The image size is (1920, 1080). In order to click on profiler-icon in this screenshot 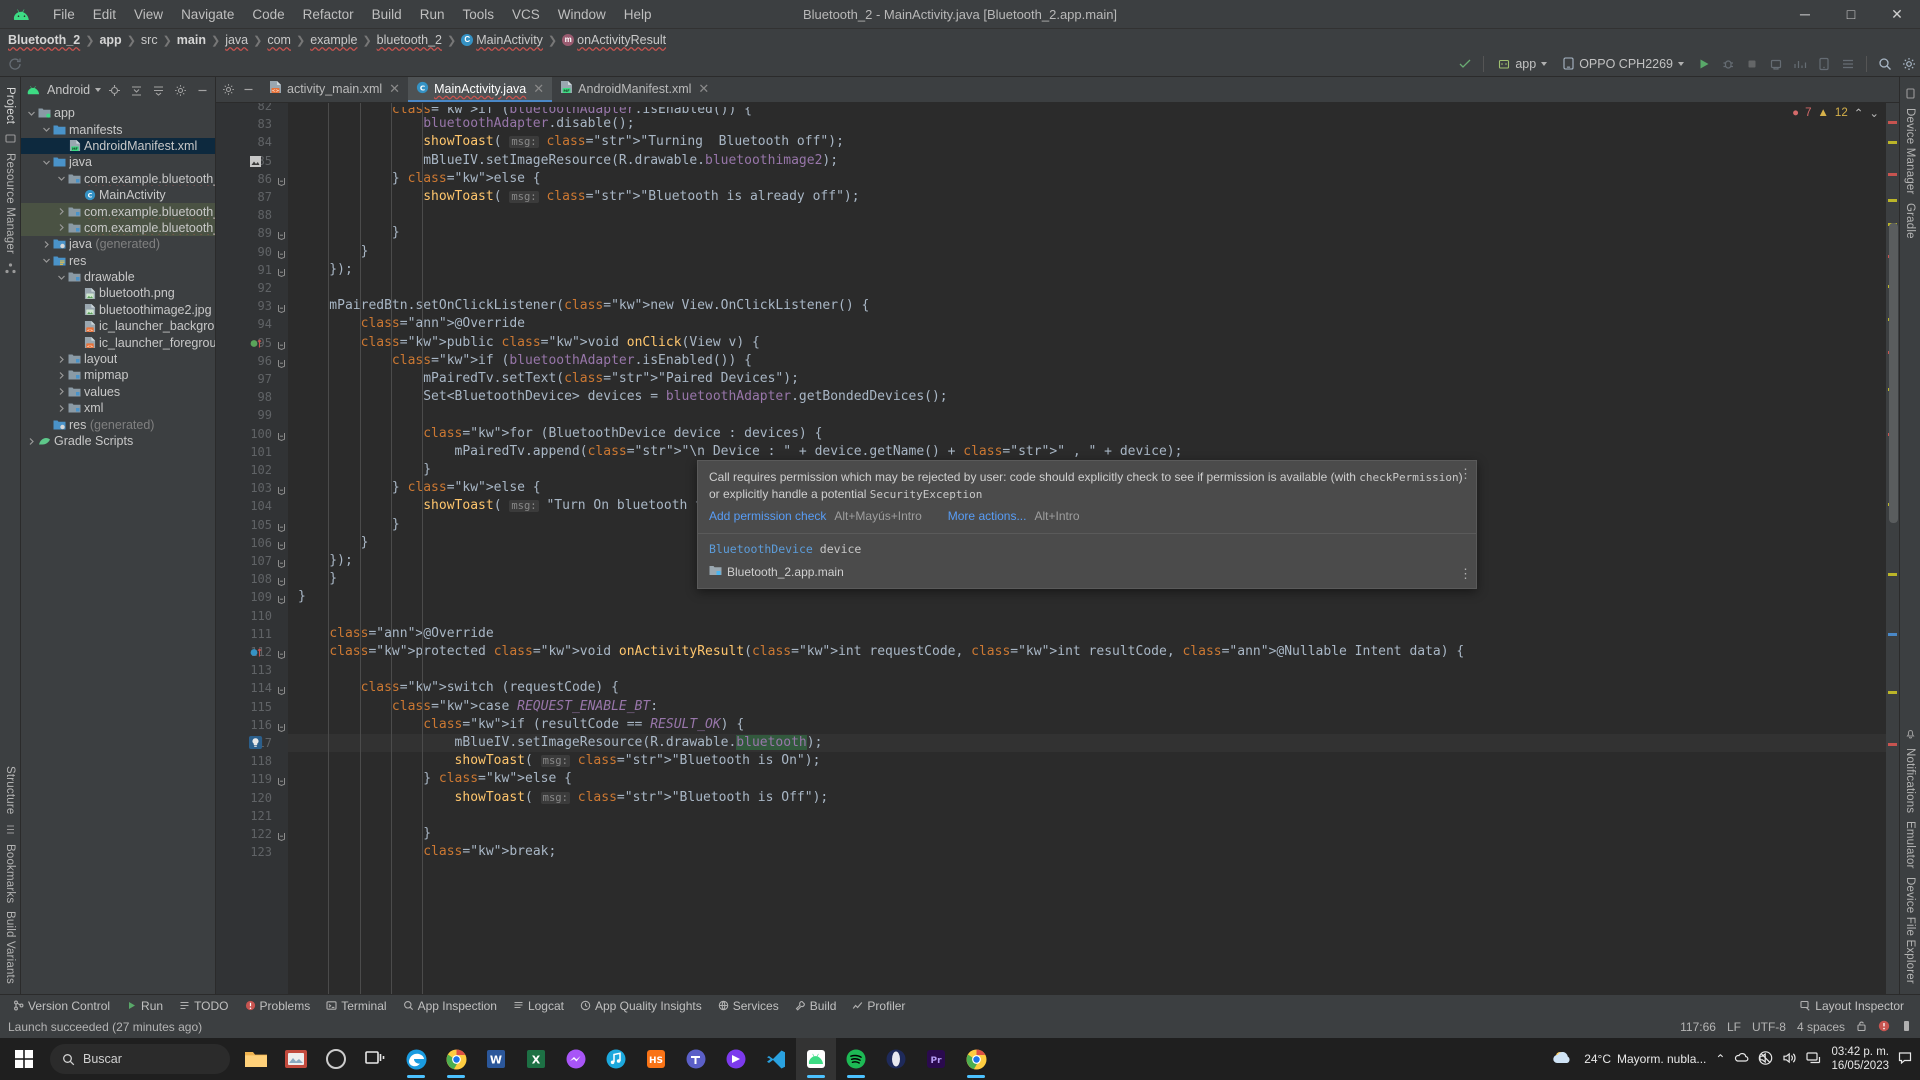, I will do `click(1800, 64)`.